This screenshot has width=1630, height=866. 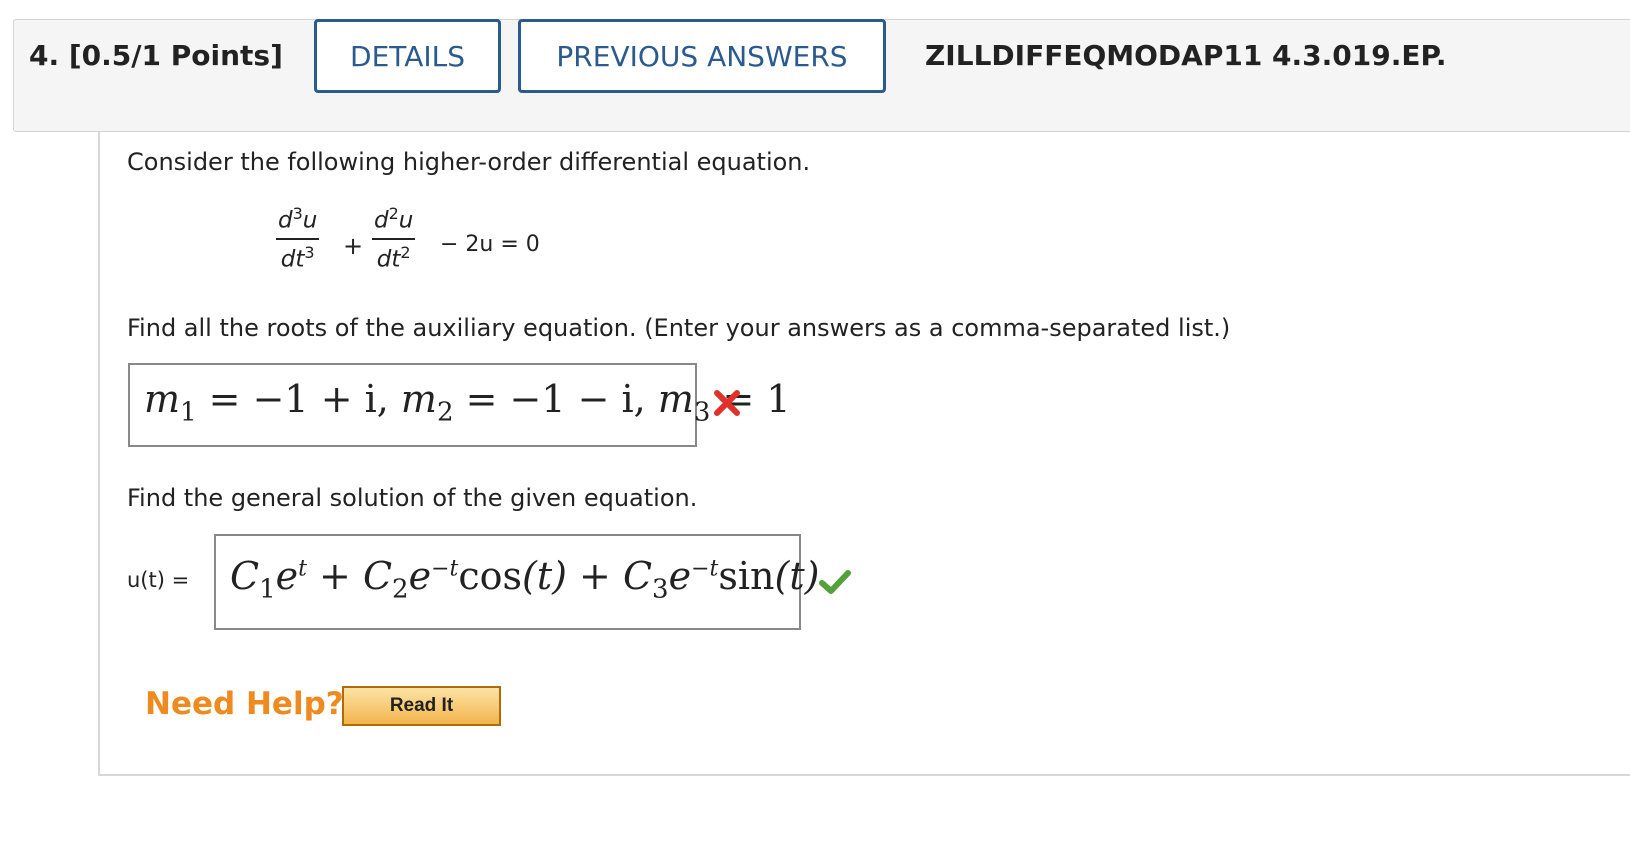 What do you see at coordinates (353, 246) in the screenshot?
I see `plus-sign: +` at bounding box center [353, 246].